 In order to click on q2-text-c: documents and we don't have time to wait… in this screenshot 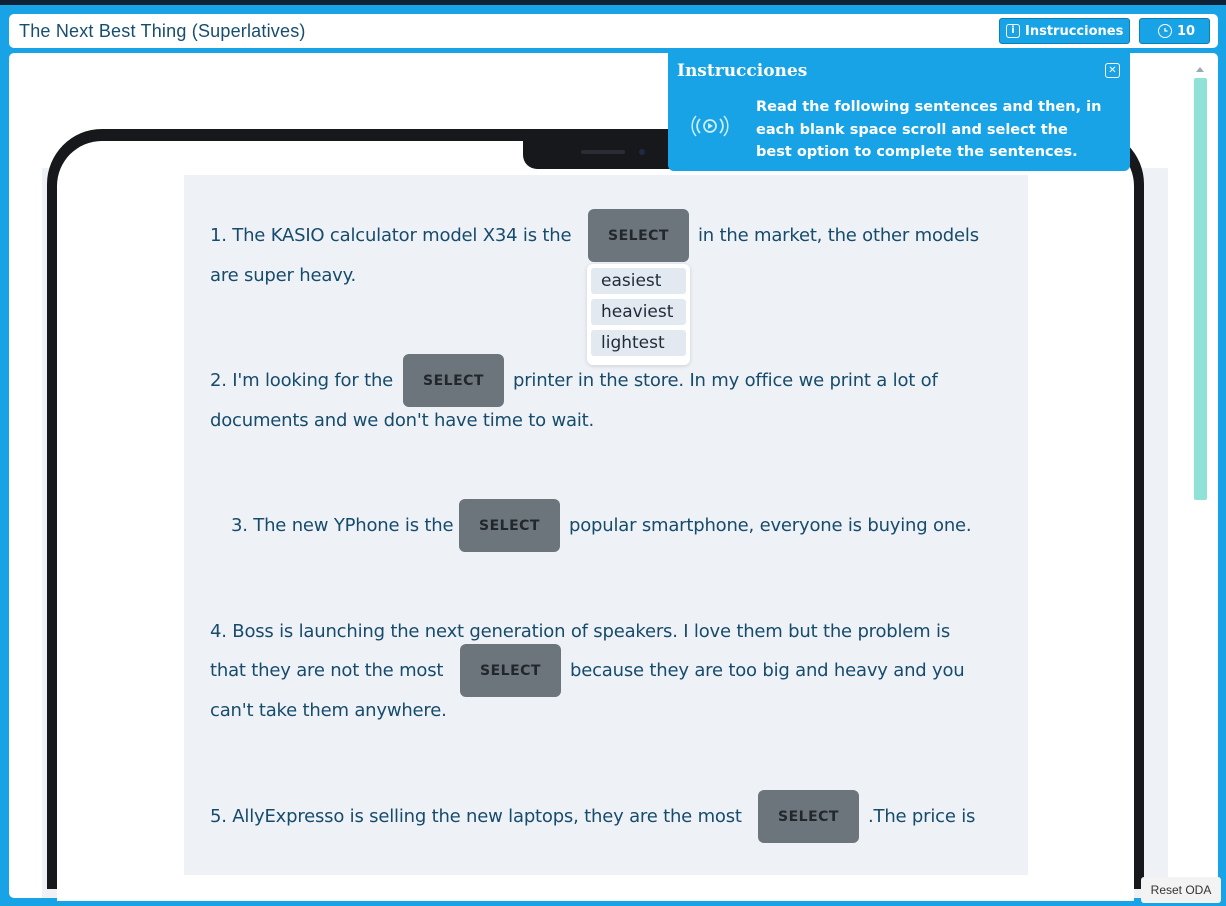, I will do `click(402, 420)`.